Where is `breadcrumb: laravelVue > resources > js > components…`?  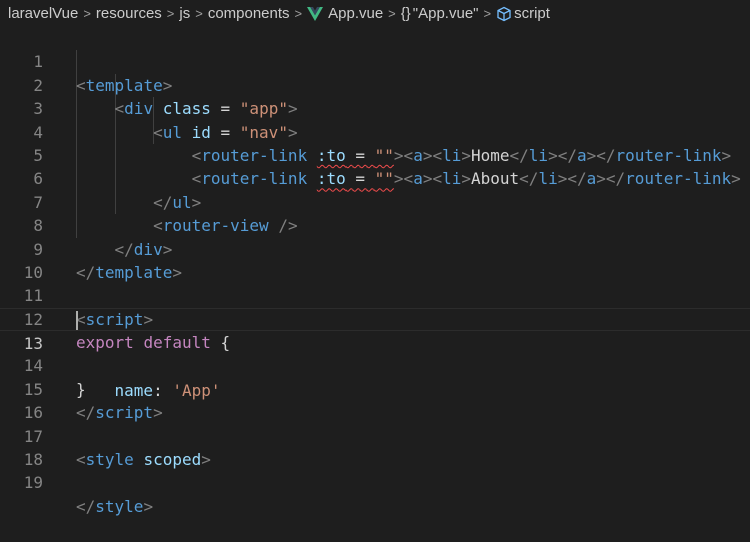 breadcrumb: laravelVue > resources > js > components… is located at coordinates (375, 13).